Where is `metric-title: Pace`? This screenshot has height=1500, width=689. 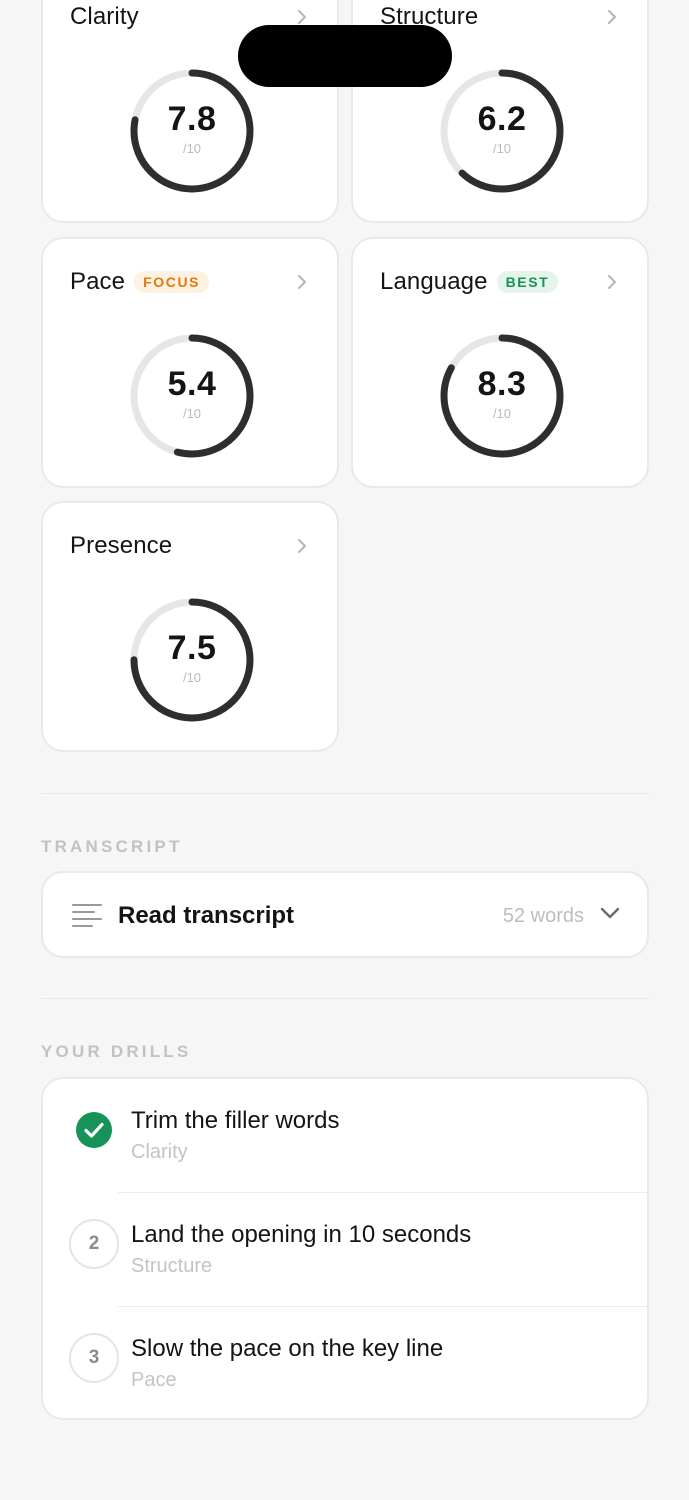 metric-title: Pace is located at coordinates (98, 281).